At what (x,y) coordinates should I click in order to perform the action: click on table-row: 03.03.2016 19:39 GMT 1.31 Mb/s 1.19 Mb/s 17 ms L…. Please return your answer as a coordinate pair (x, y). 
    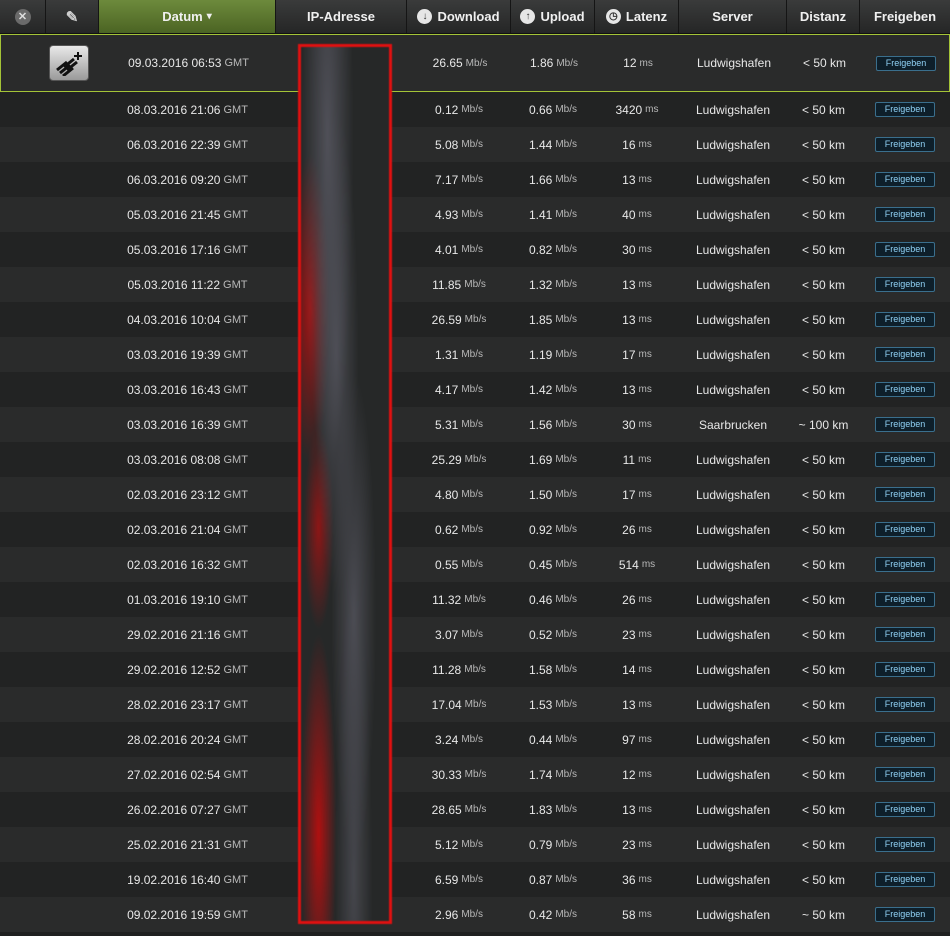
    Looking at the image, I should click on (475, 354).